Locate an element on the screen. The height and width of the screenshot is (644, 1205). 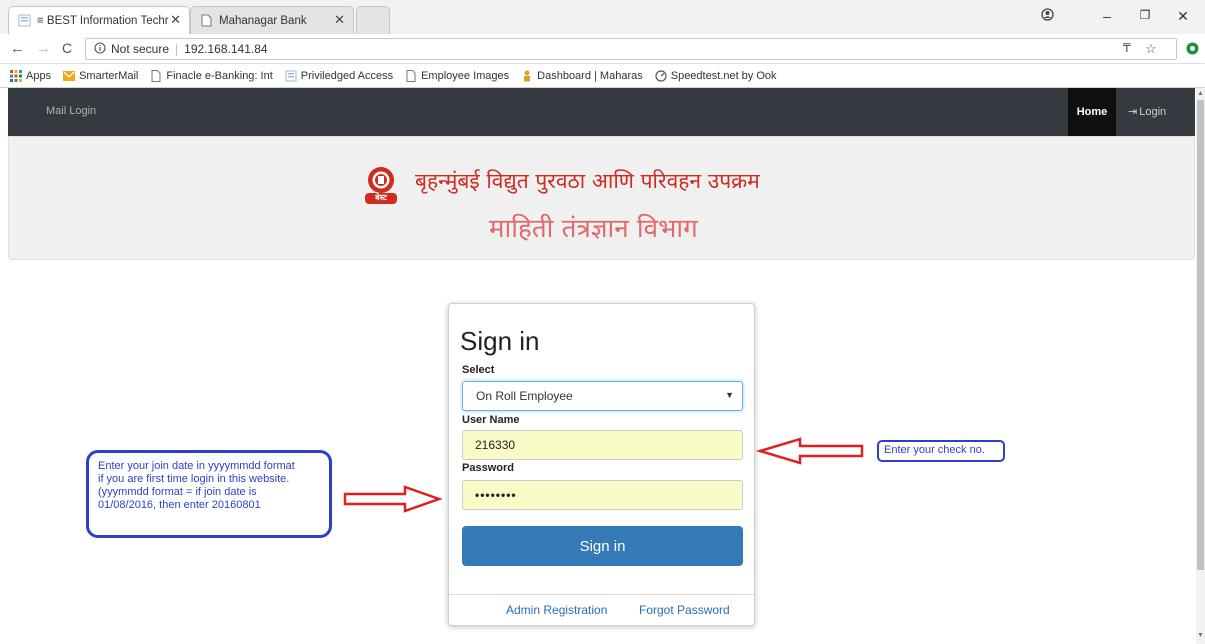
new-tab-button is located at coordinates (373, 20).